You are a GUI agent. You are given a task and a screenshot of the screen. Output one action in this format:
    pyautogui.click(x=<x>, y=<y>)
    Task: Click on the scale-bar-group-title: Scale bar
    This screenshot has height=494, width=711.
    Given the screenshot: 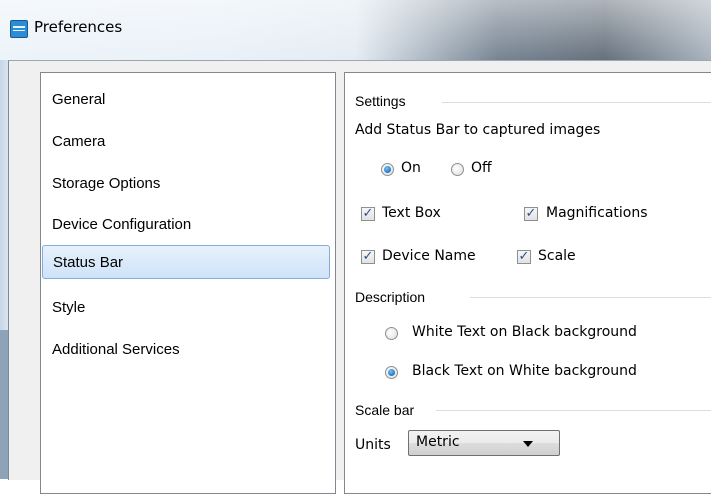 What is the action you would take?
    pyautogui.click(x=385, y=410)
    